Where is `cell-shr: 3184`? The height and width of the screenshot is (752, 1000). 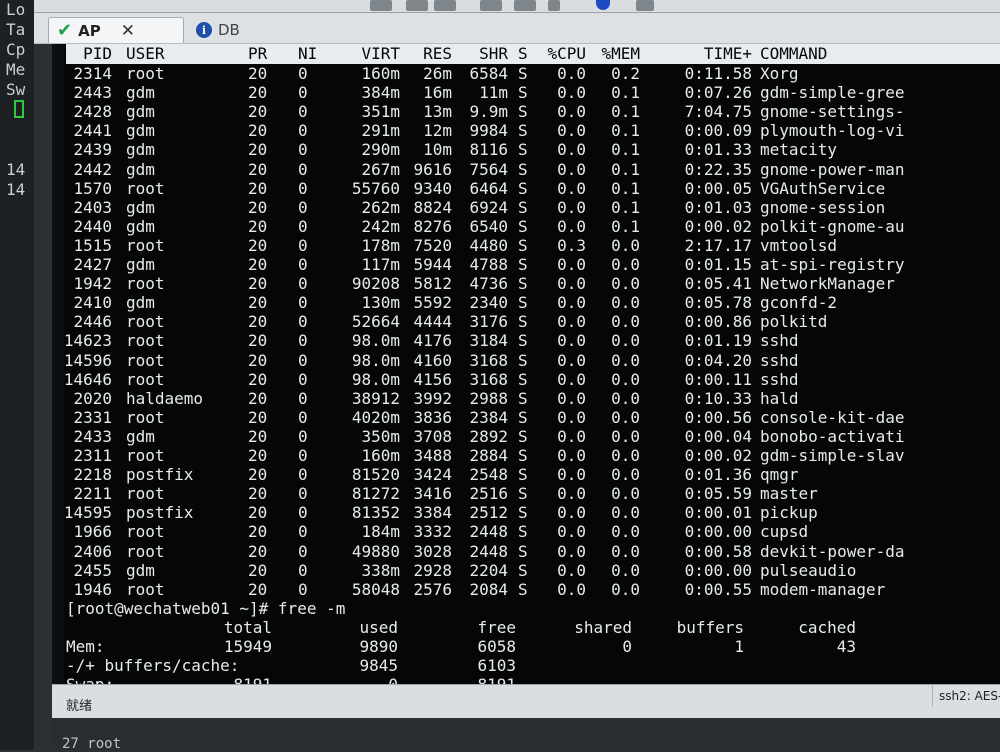
cell-shr: 3184 is located at coordinates (488, 341).